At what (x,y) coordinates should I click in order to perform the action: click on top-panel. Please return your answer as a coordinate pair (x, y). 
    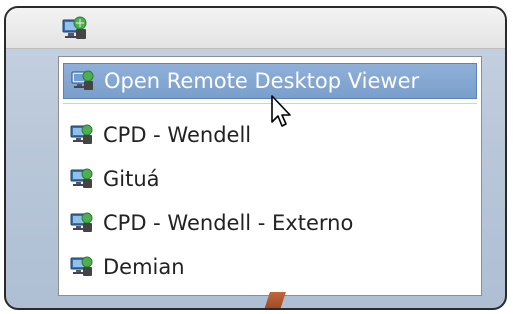
    Looking at the image, I should click on (255, 28).